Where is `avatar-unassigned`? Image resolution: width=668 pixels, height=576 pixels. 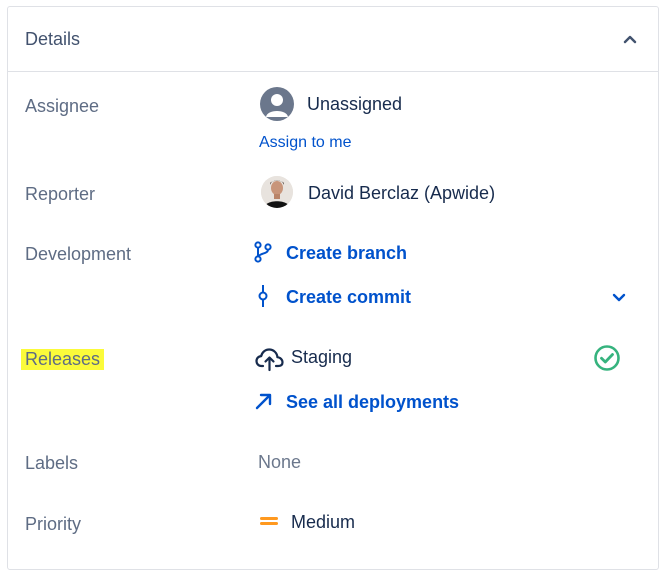
avatar-unassigned is located at coordinates (277, 104).